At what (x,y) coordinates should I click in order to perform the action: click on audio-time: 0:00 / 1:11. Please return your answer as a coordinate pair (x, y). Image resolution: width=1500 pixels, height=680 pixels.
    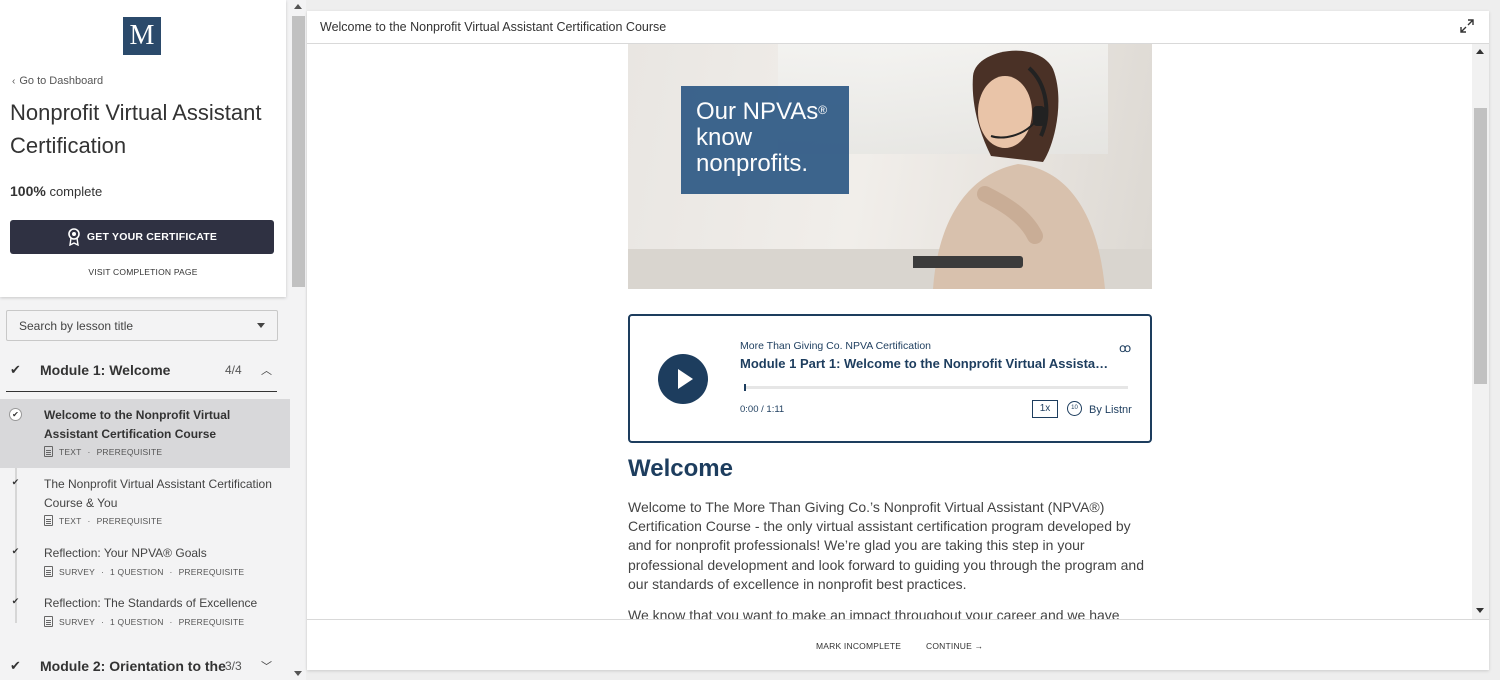
    Looking at the image, I should click on (762, 409).